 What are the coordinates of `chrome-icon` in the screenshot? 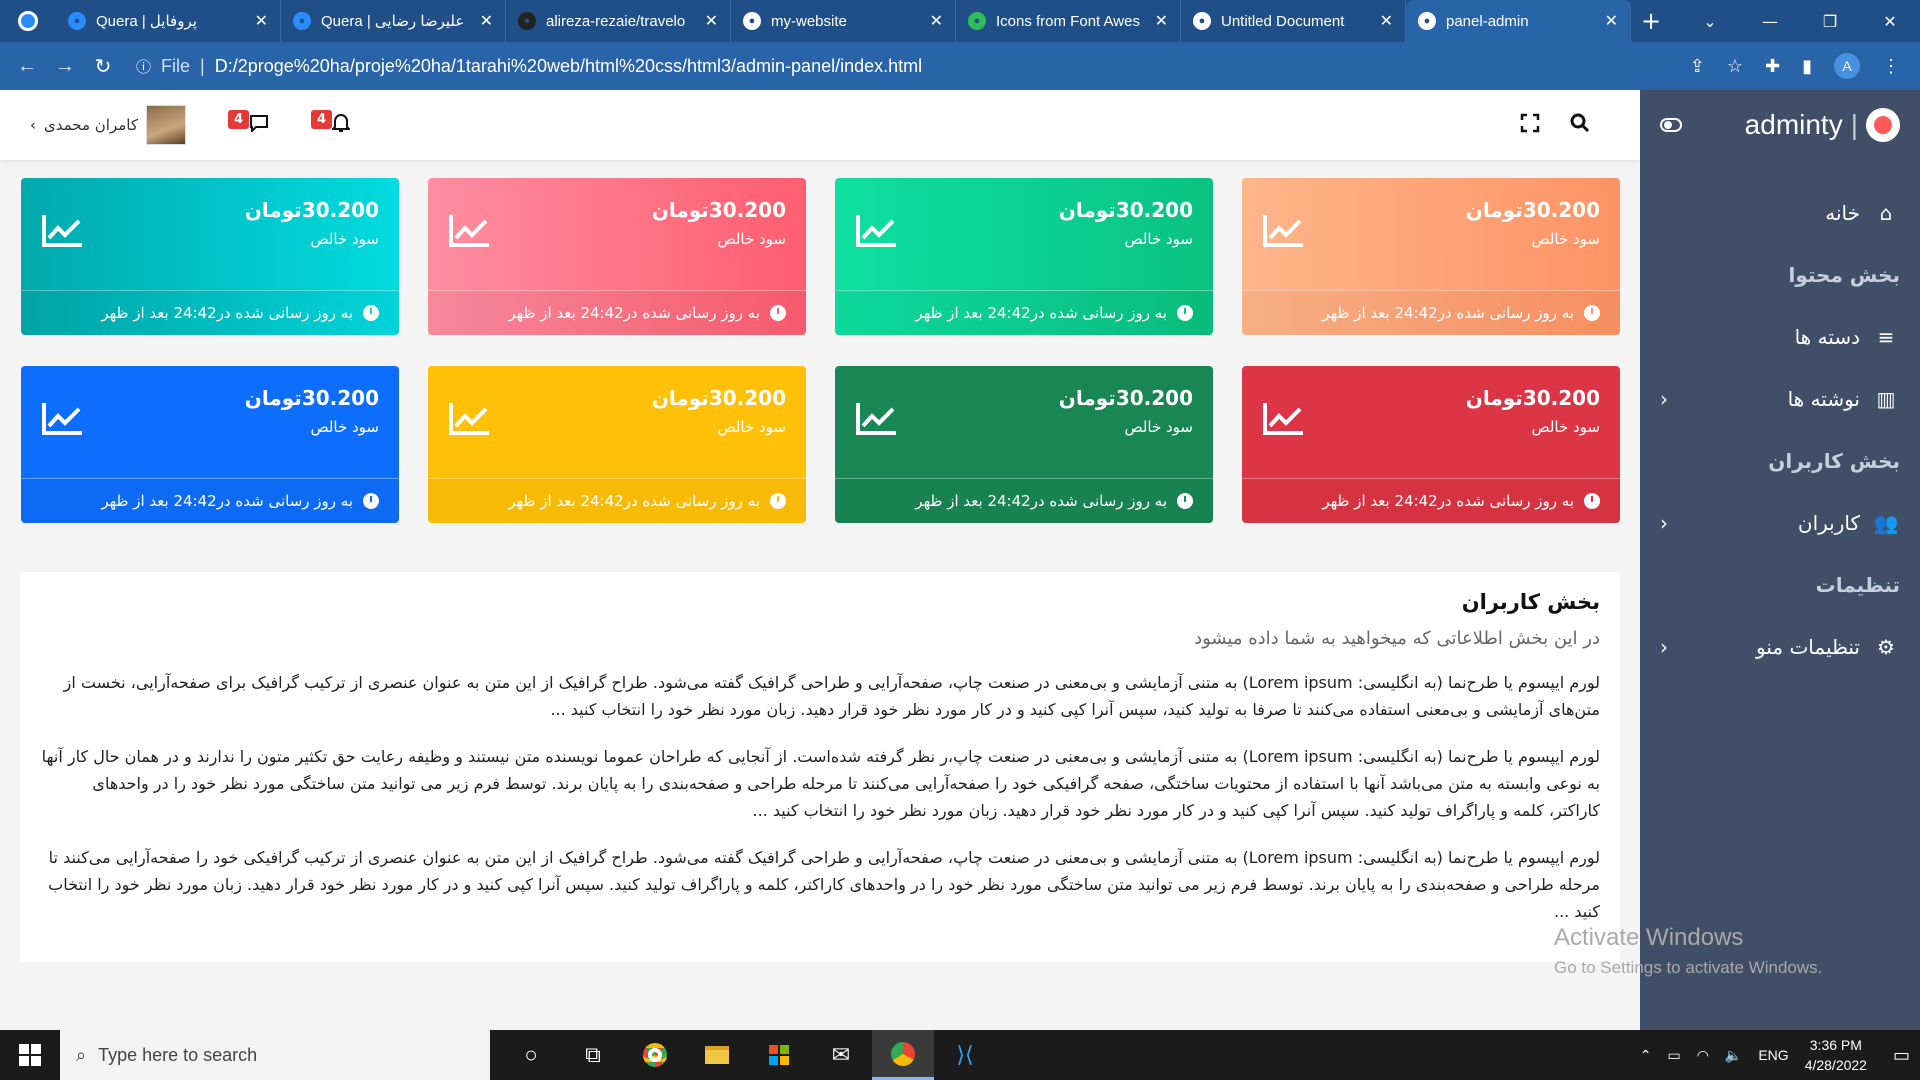 It's located at (655, 1055).